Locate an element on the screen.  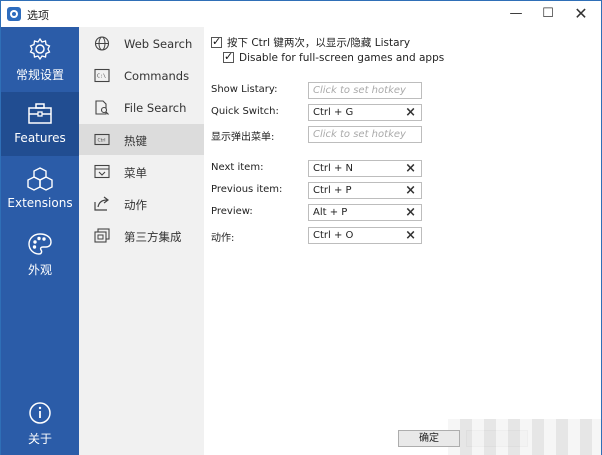
window-title: 选项 is located at coordinates (38, 15).